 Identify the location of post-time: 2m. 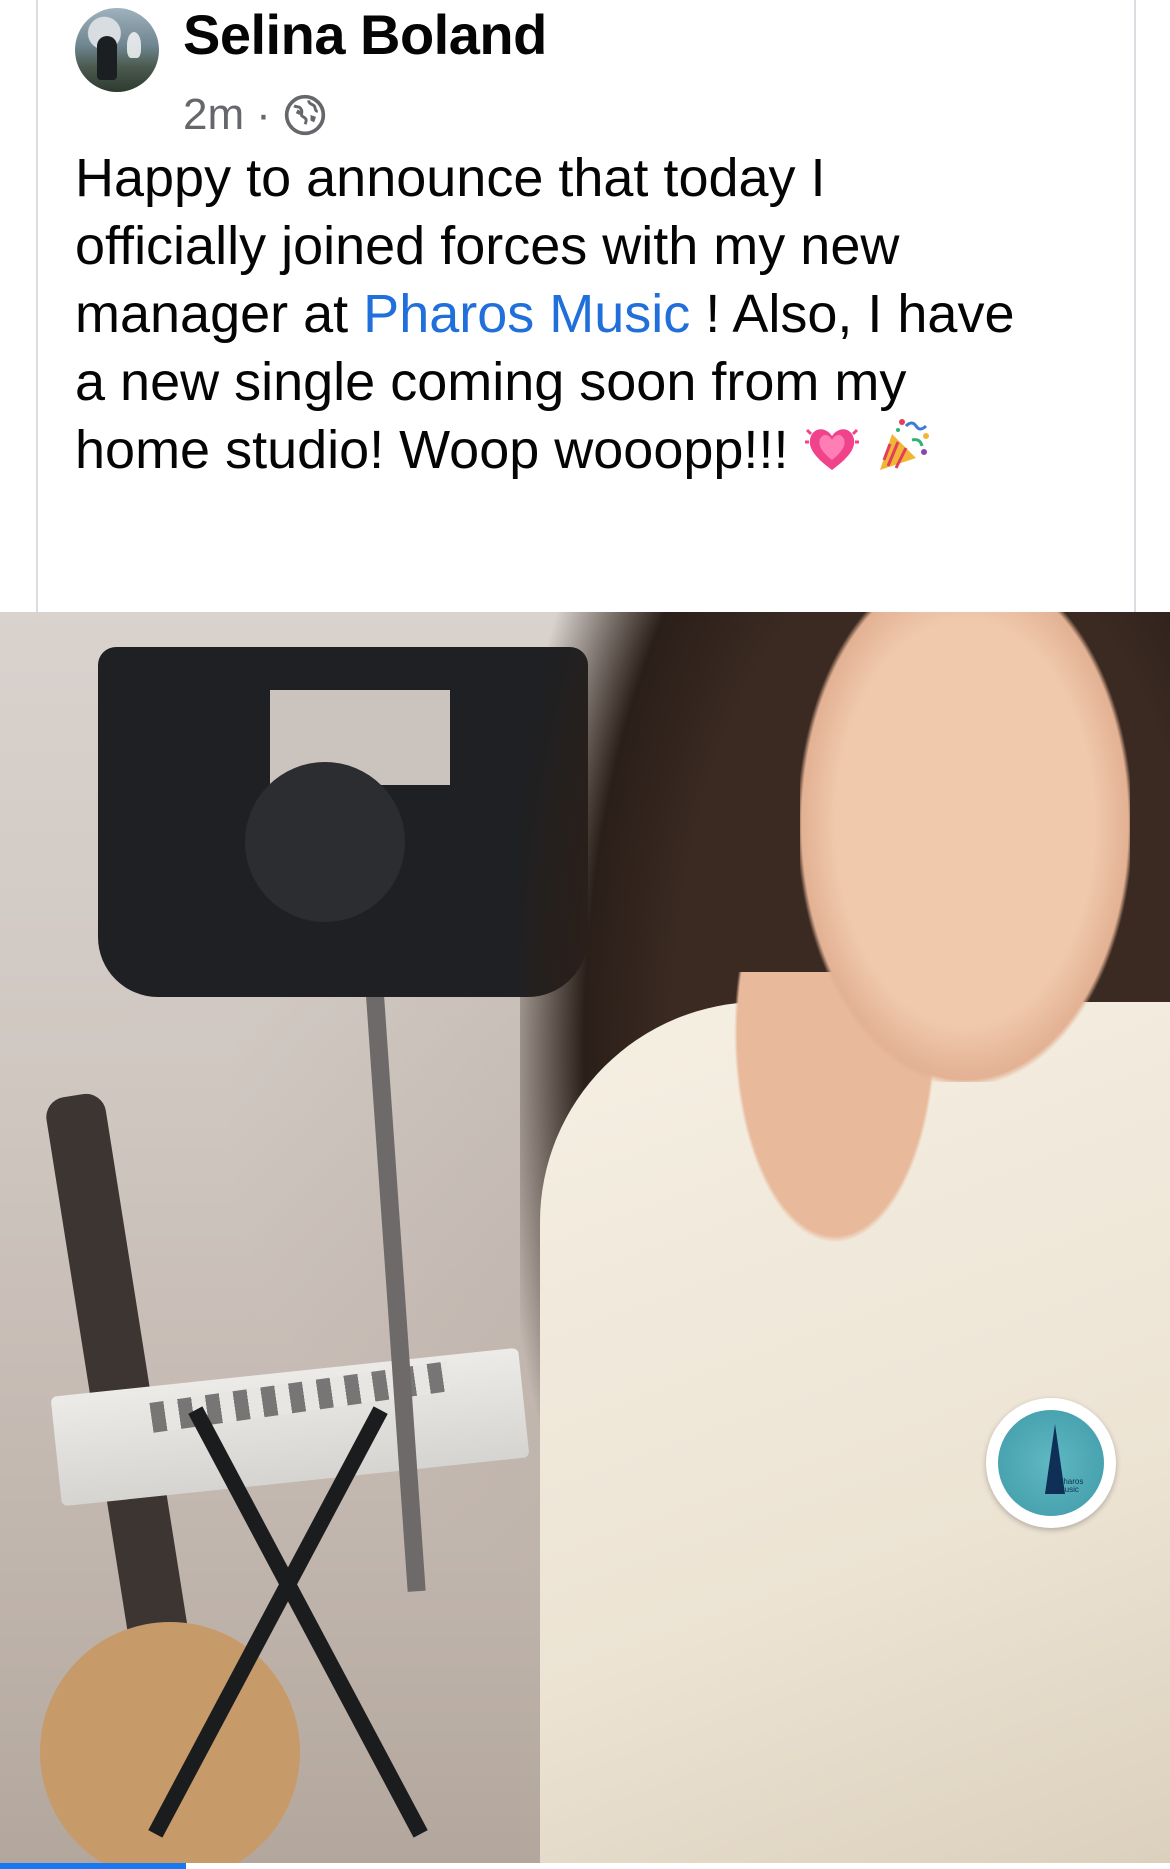
(213, 115).